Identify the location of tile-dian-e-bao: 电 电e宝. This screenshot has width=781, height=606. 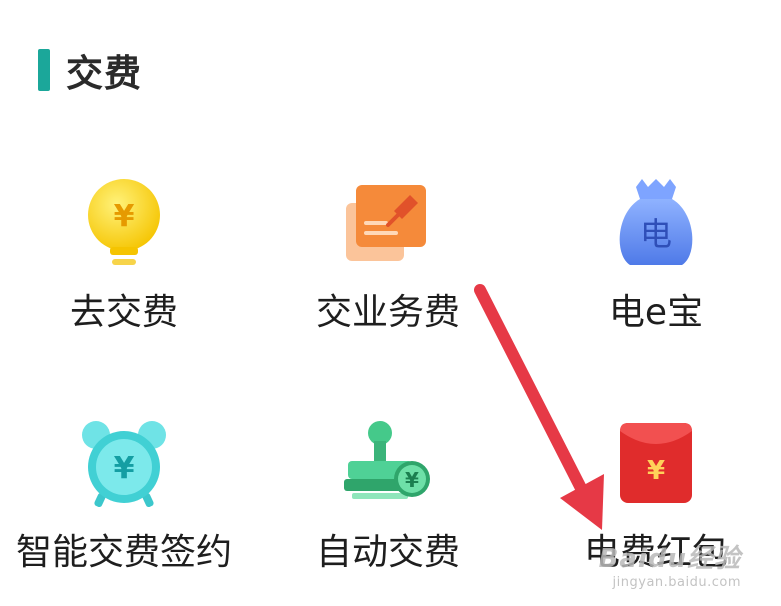
(656, 253).